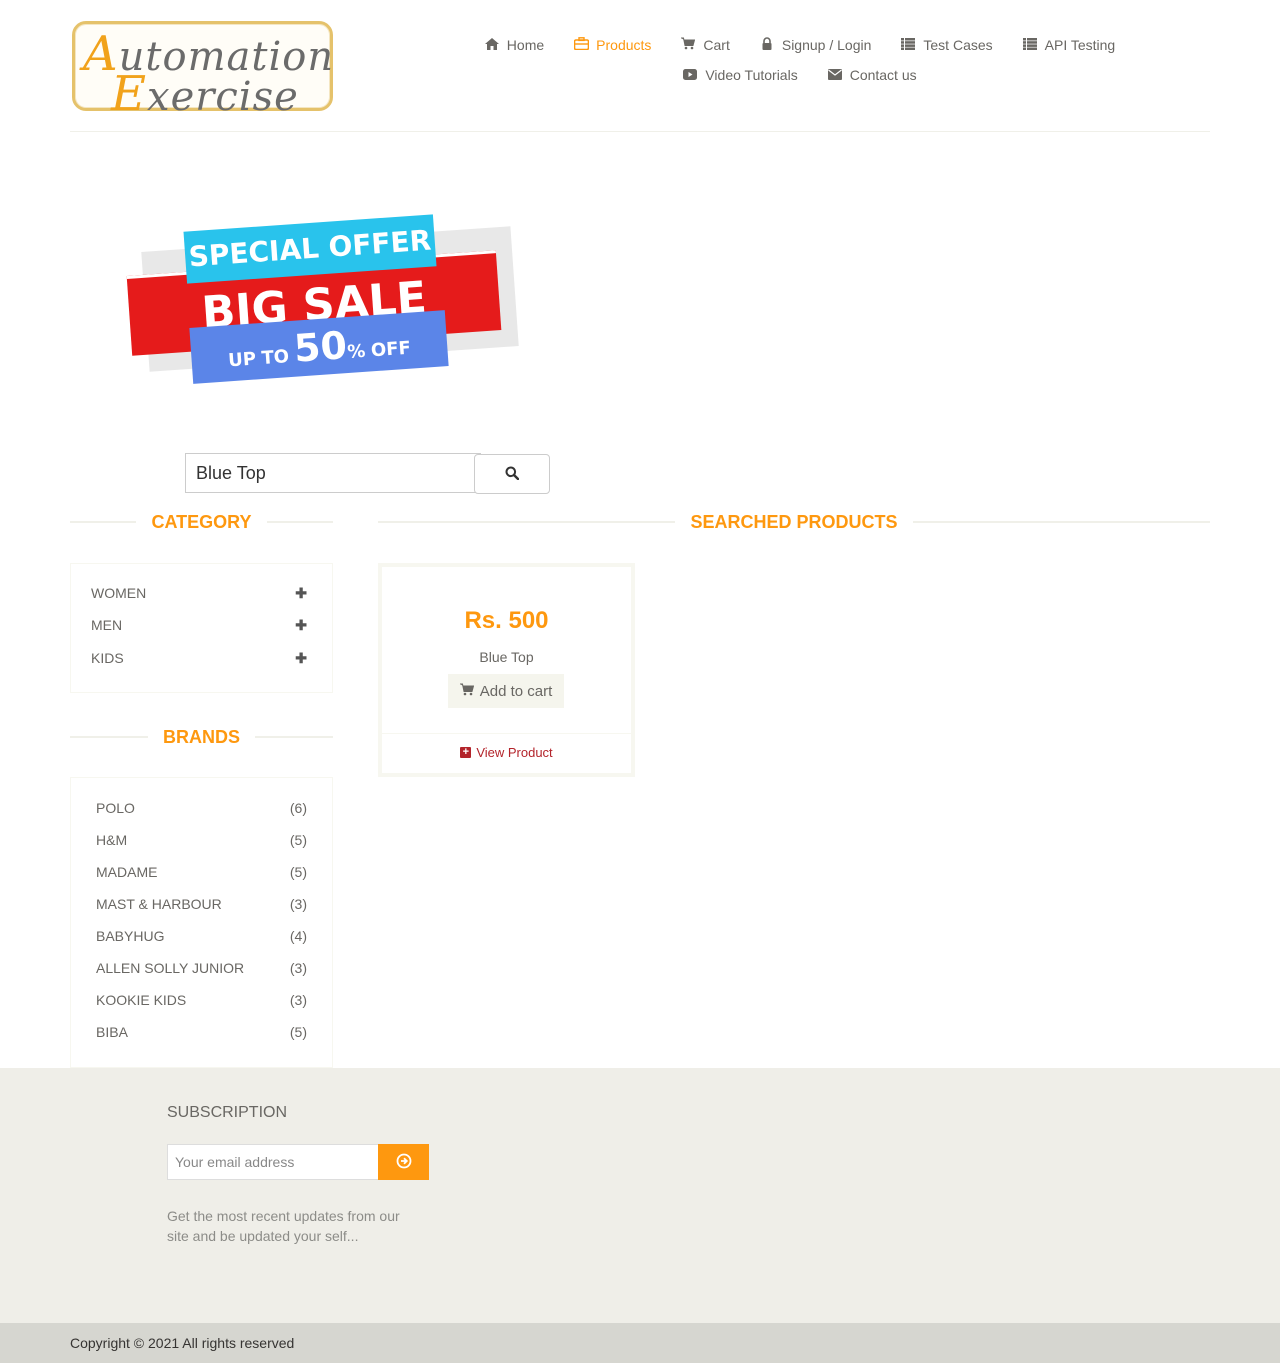 The height and width of the screenshot is (1363, 1280). What do you see at coordinates (201, 1000) in the screenshot?
I see `brand-item-kookie-kids: KOOKIE KIDS (3)` at bounding box center [201, 1000].